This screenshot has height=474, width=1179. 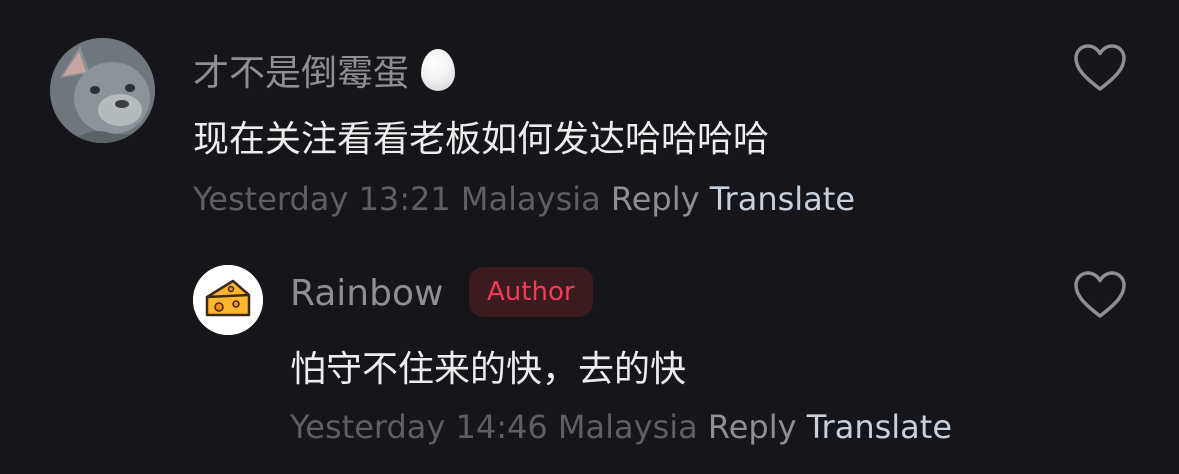 I want to click on username-text: 才不是倒霉蛋, so click(x=301, y=73).